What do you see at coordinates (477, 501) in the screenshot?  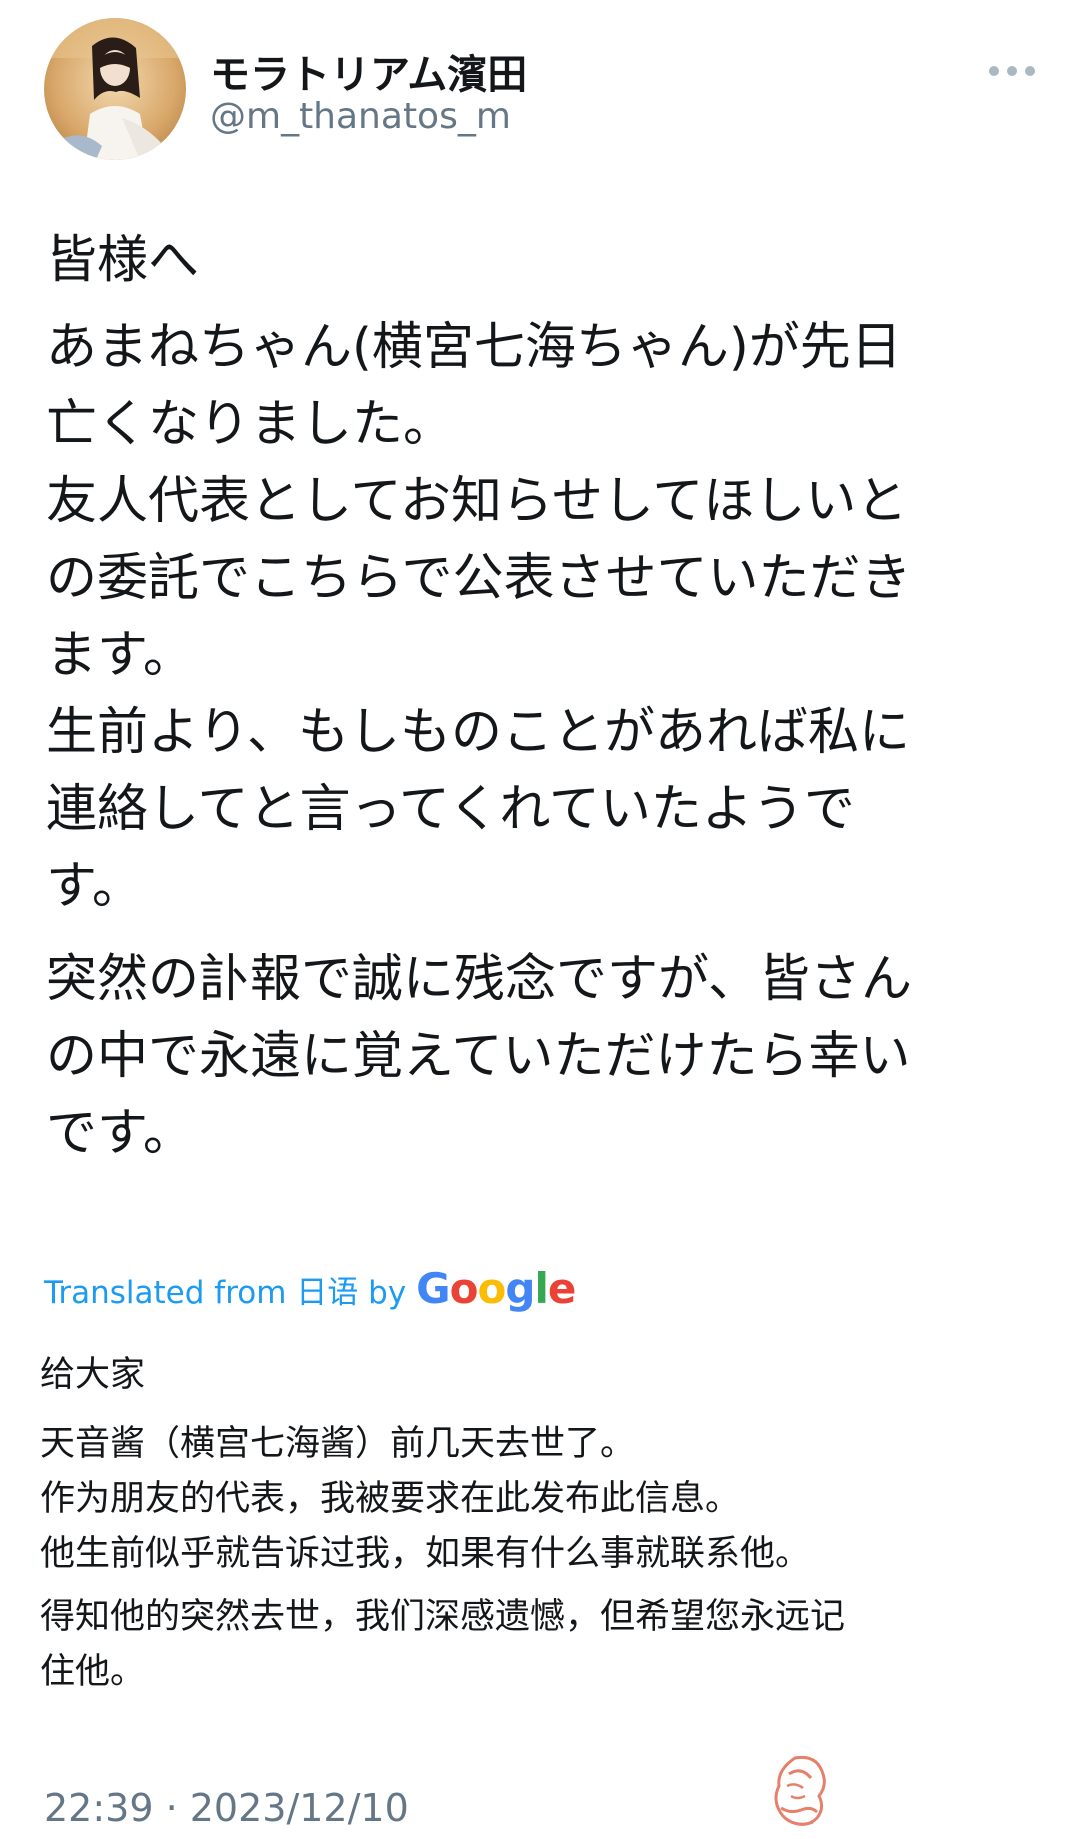 I see `original-line: 友人代表としてお知らせしてほしいと` at bounding box center [477, 501].